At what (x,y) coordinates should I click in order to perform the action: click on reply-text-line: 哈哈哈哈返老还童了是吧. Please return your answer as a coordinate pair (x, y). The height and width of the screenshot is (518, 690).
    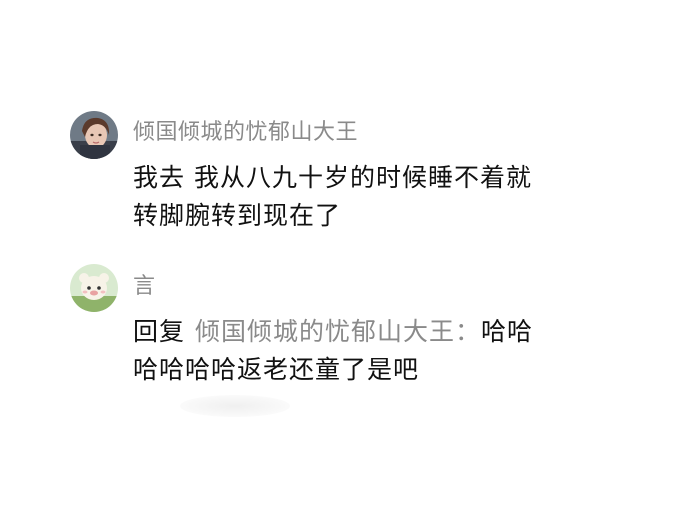
    Looking at the image, I should click on (276, 369).